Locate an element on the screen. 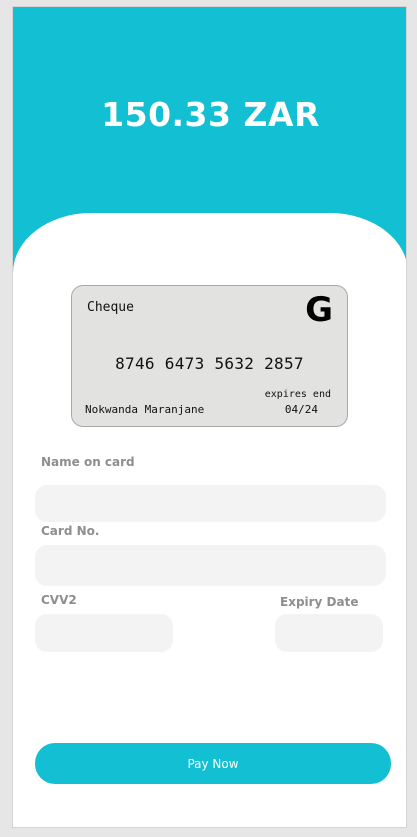 This screenshot has width=417, height=837. card-number: 8746 6473 5632 2857 is located at coordinates (209, 363).